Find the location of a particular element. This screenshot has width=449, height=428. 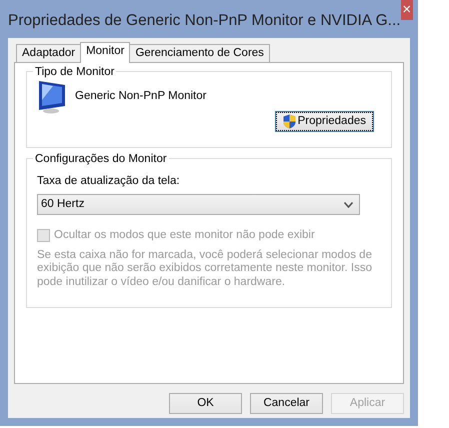

refresh-rate-dropdown: 60 Hertz is located at coordinates (198, 205).